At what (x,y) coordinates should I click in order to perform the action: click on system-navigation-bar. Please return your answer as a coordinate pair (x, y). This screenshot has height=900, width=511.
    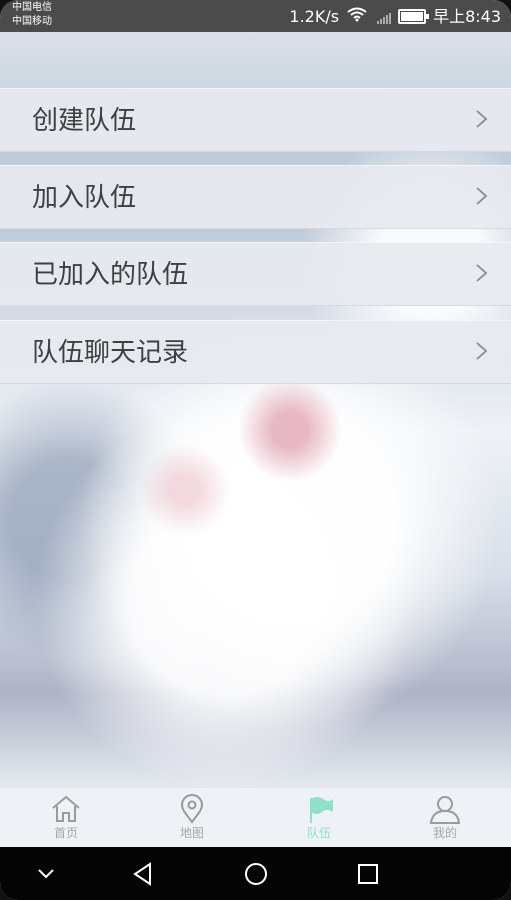
    Looking at the image, I should click on (255, 873).